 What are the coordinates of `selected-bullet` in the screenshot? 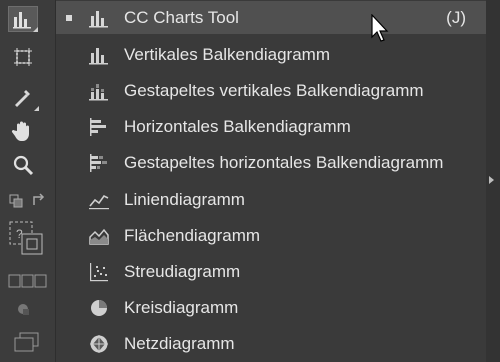 It's located at (69, 17).